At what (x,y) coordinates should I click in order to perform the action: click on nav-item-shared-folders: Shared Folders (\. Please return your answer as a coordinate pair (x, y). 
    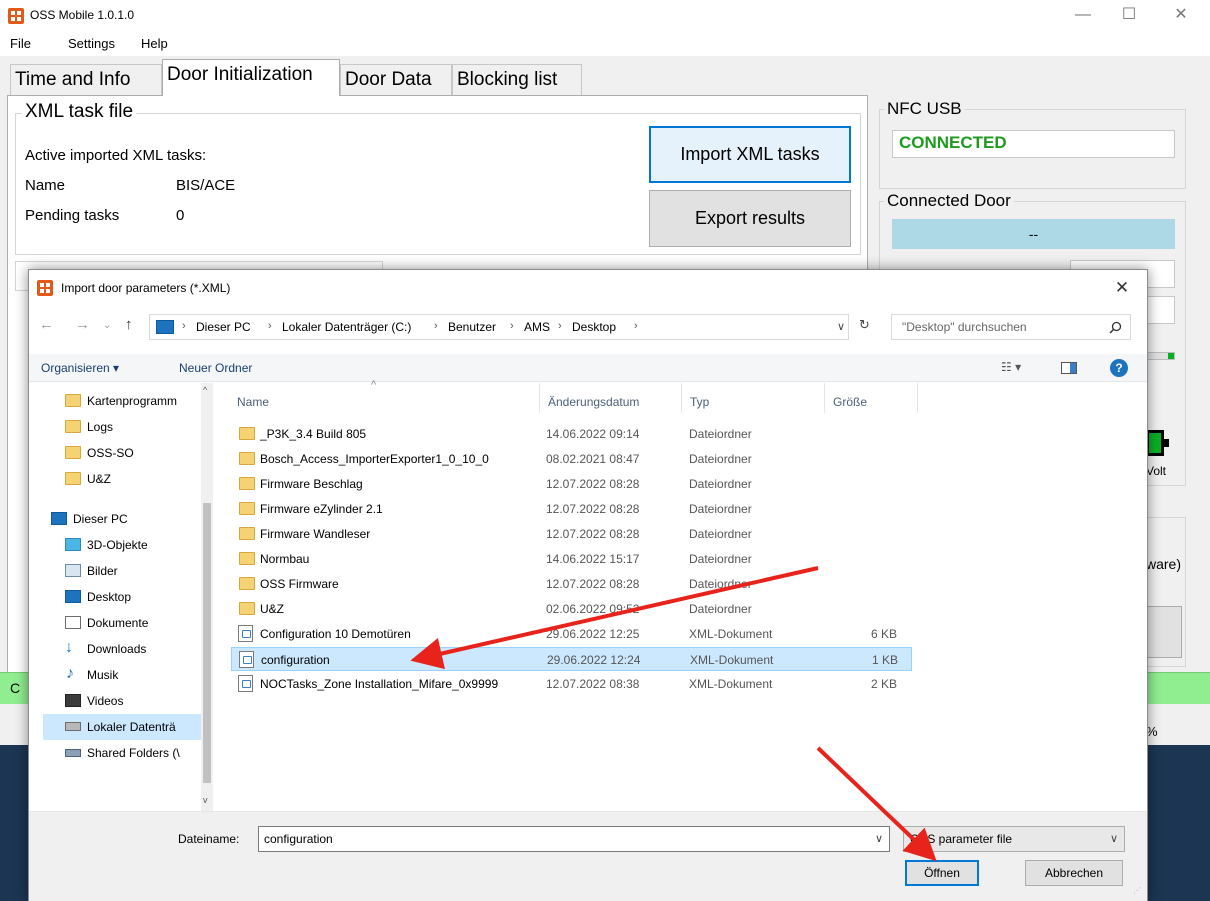
    Looking at the image, I should click on (134, 753).